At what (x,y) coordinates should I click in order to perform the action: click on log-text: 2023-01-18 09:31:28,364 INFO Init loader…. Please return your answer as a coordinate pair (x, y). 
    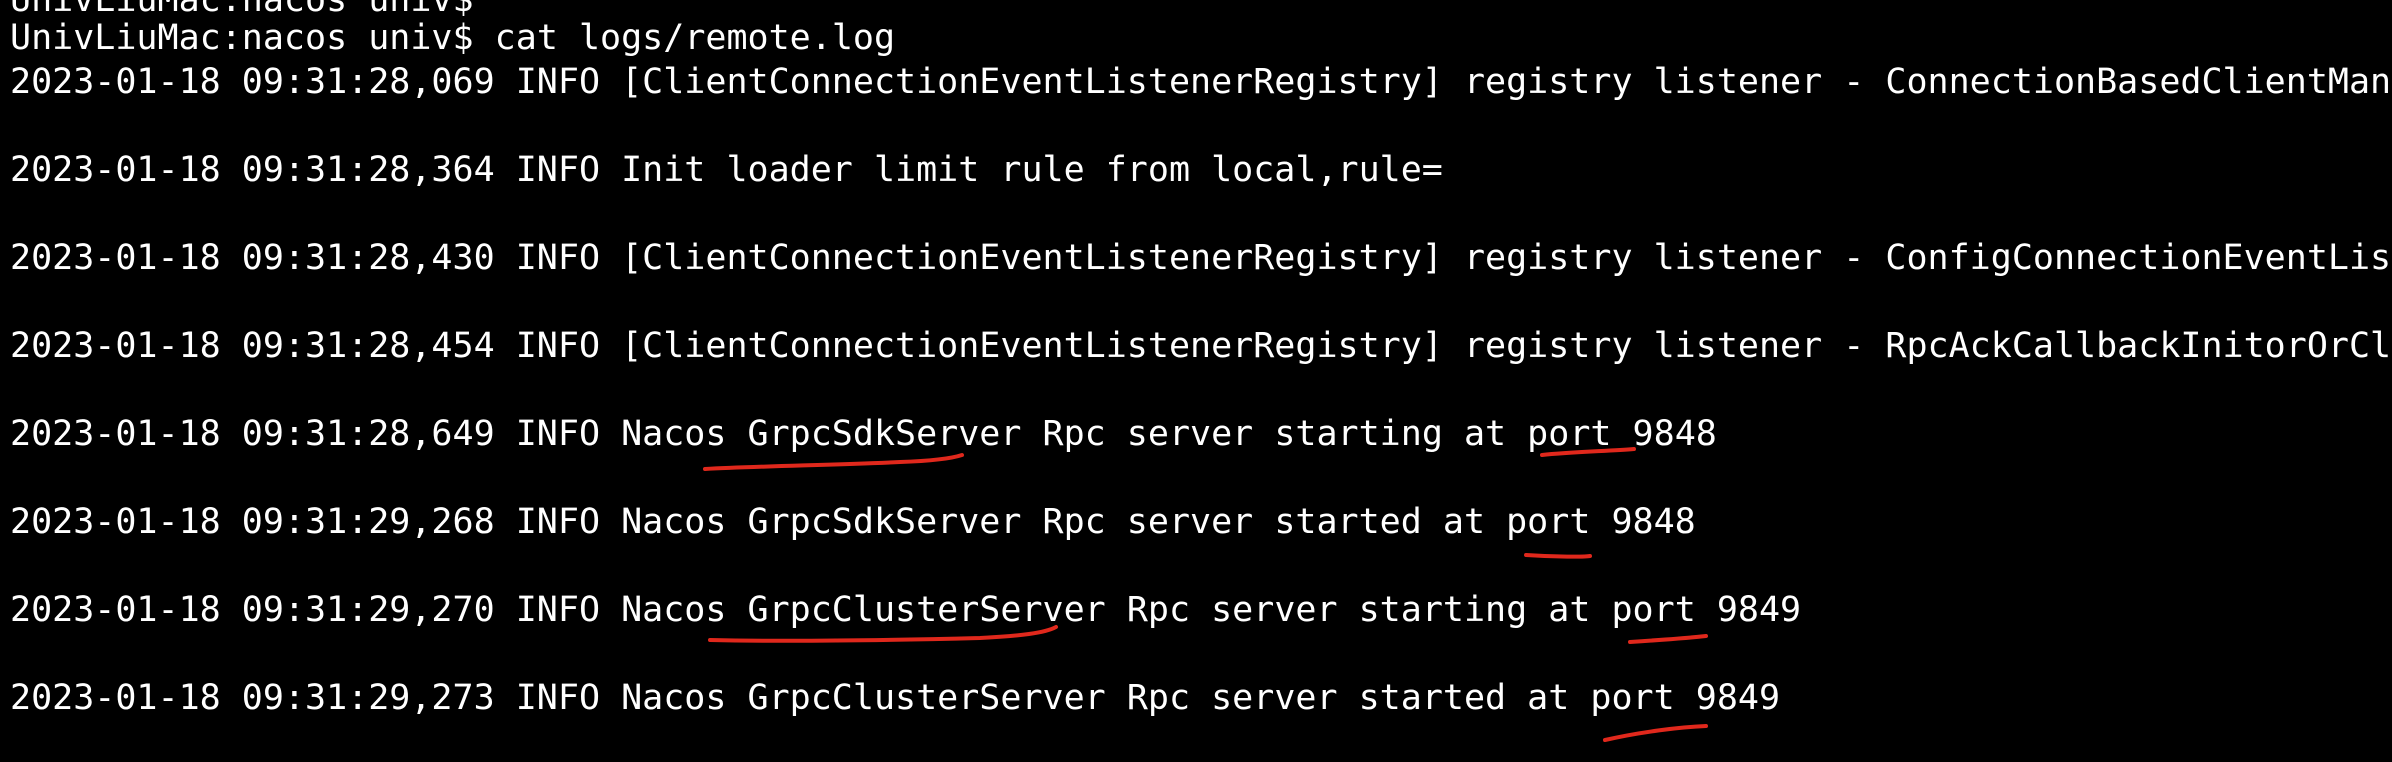
    Looking at the image, I should click on (726, 170).